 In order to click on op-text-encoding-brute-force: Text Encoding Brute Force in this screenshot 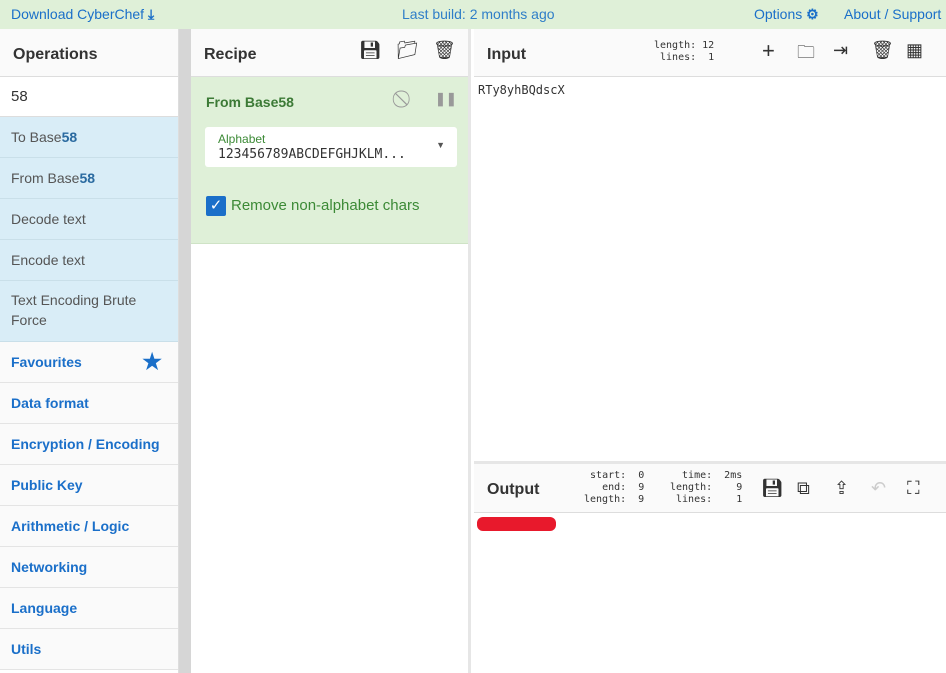, I will do `click(89, 311)`.